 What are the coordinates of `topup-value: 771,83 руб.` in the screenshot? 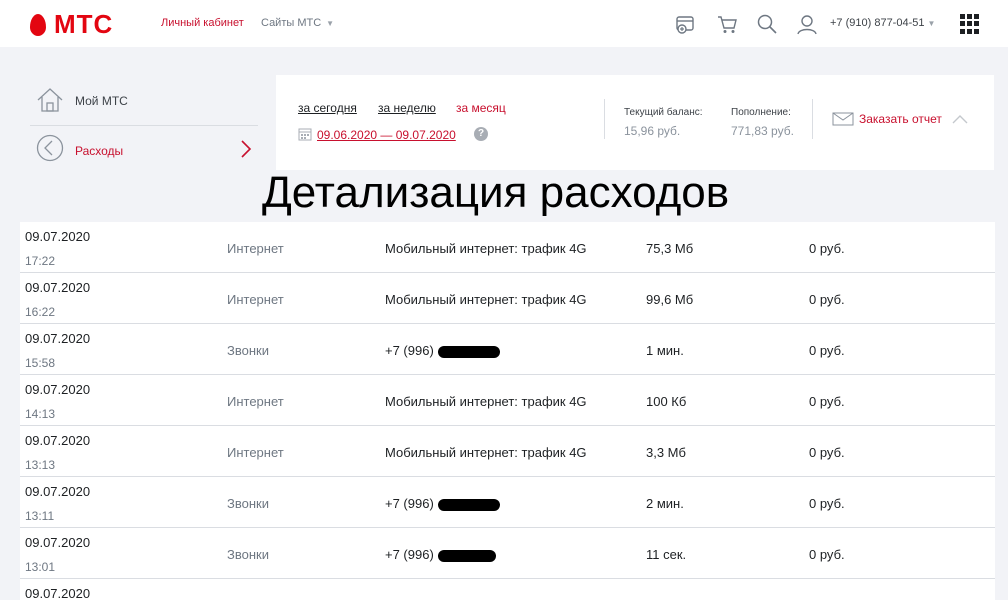 It's located at (762, 131).